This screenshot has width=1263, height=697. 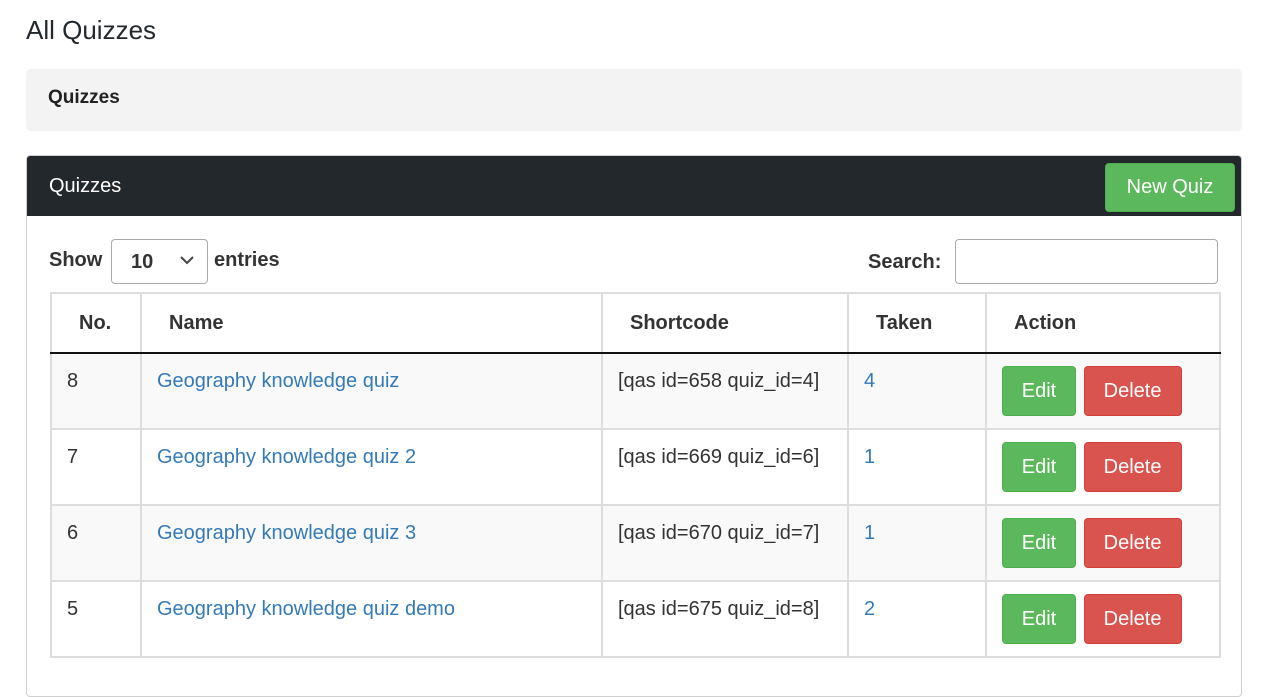 What do you see at coordinates (142, 262) in the screenshot?
I see `entries-select-value: 10` at bounding box center [142, 262].